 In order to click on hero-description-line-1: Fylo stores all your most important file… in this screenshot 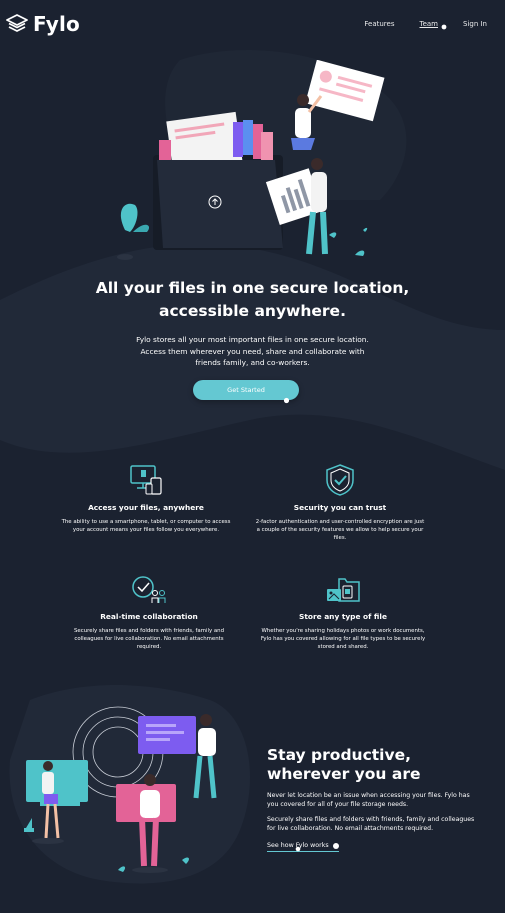, I will do `click(252, 339)`.